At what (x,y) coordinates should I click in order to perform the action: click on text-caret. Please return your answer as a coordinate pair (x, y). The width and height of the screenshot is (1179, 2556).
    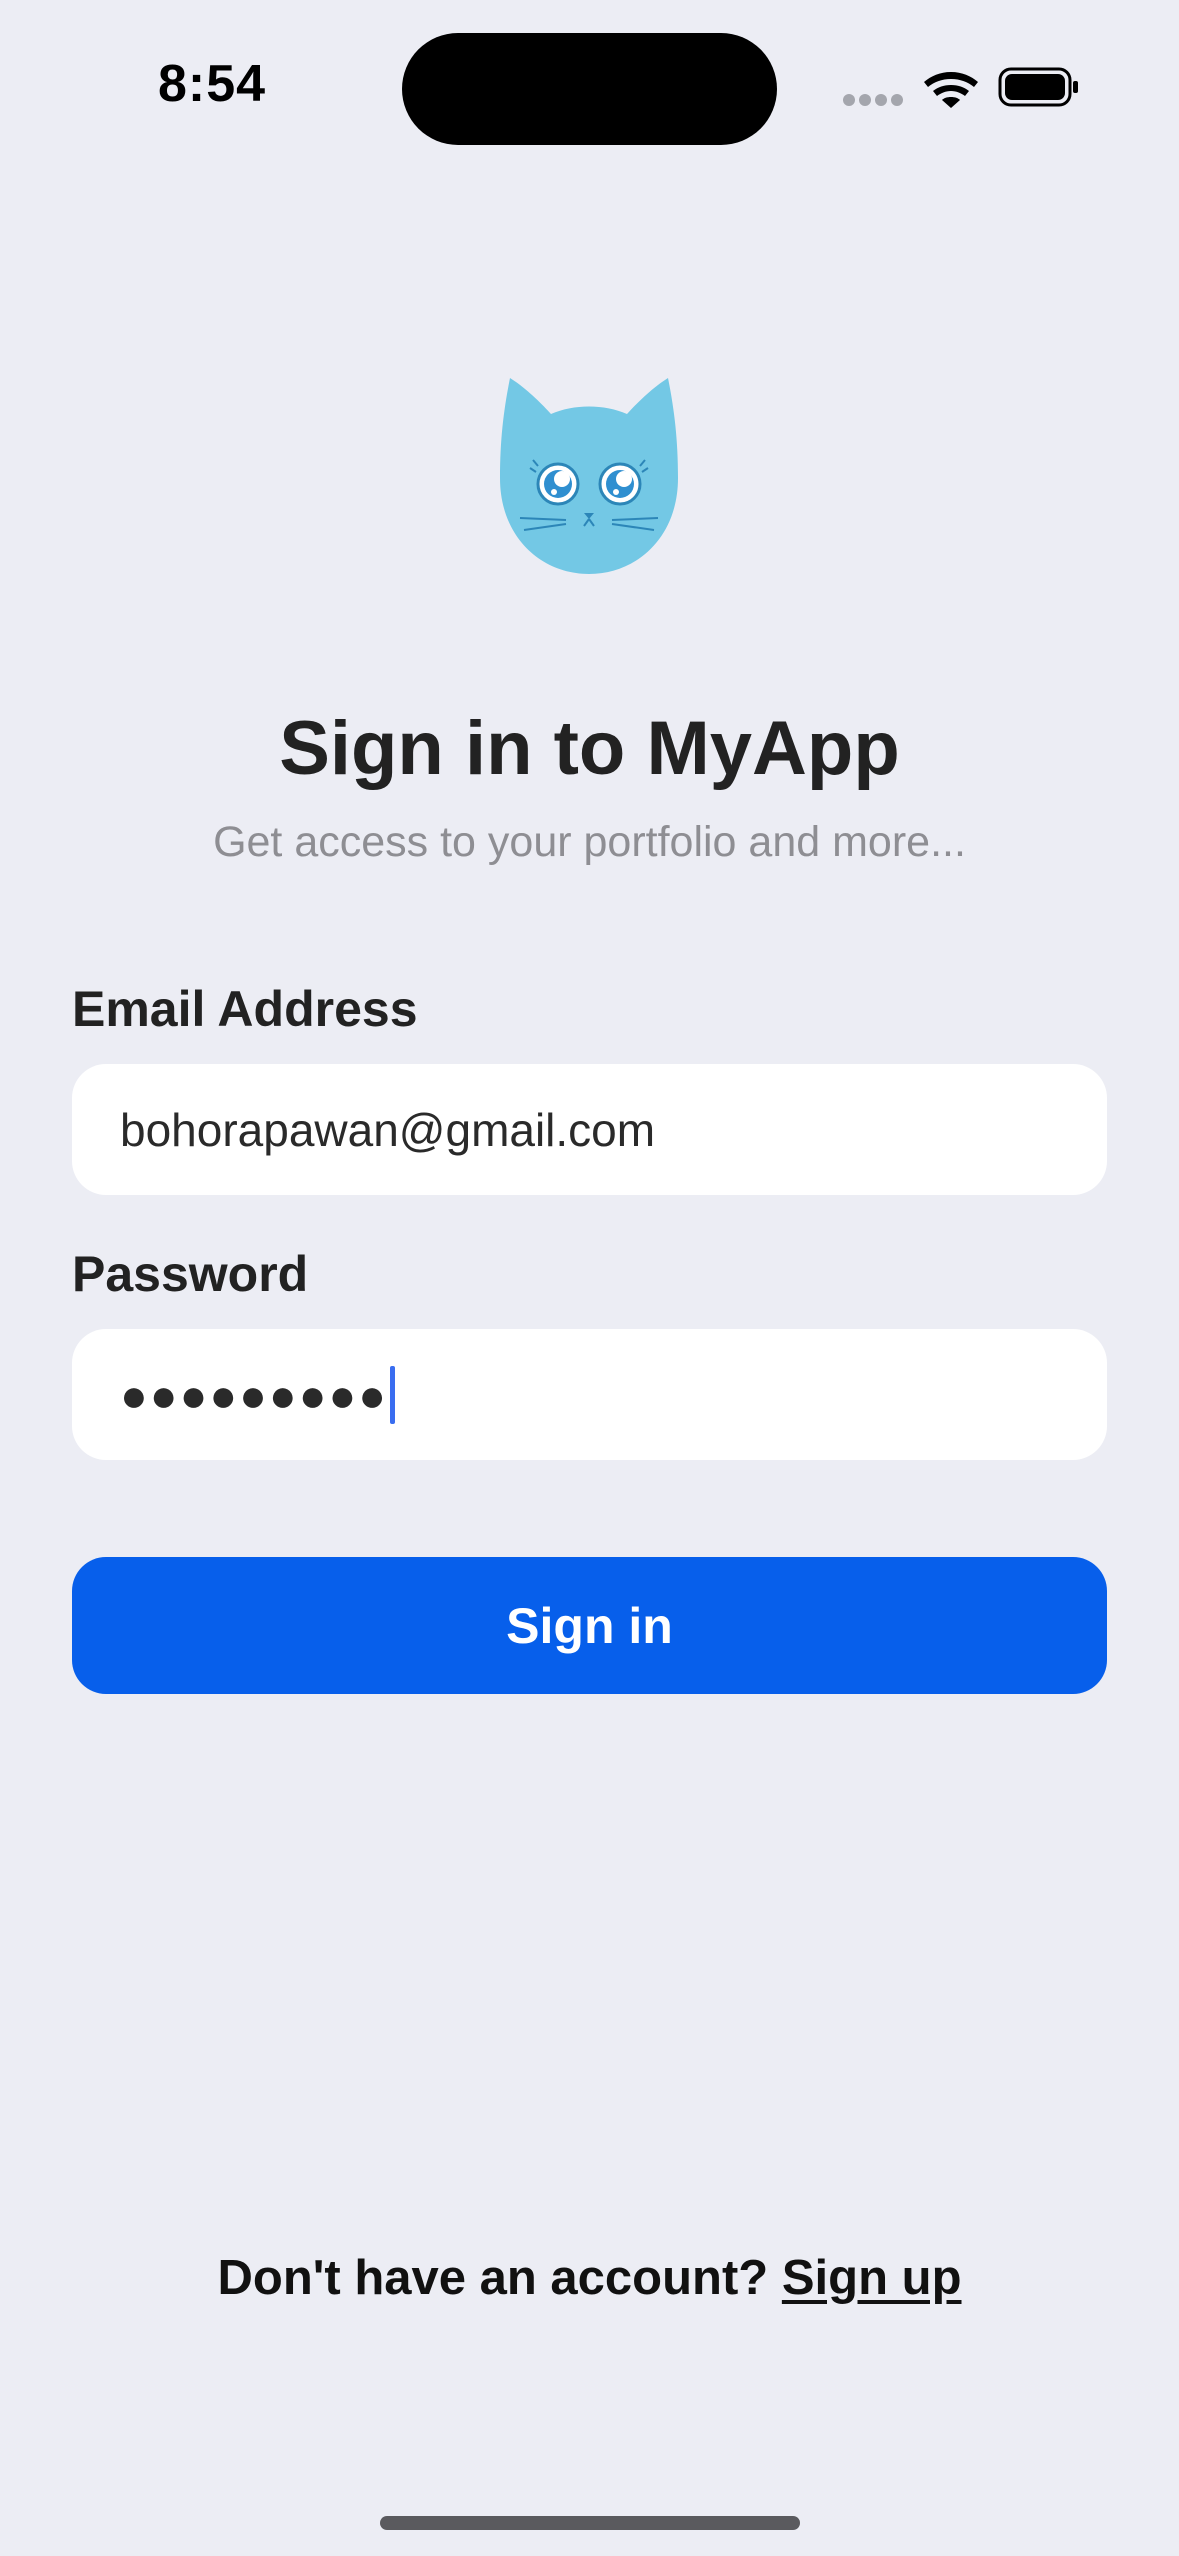
    Looking at the image, I should click on (393, 1394).